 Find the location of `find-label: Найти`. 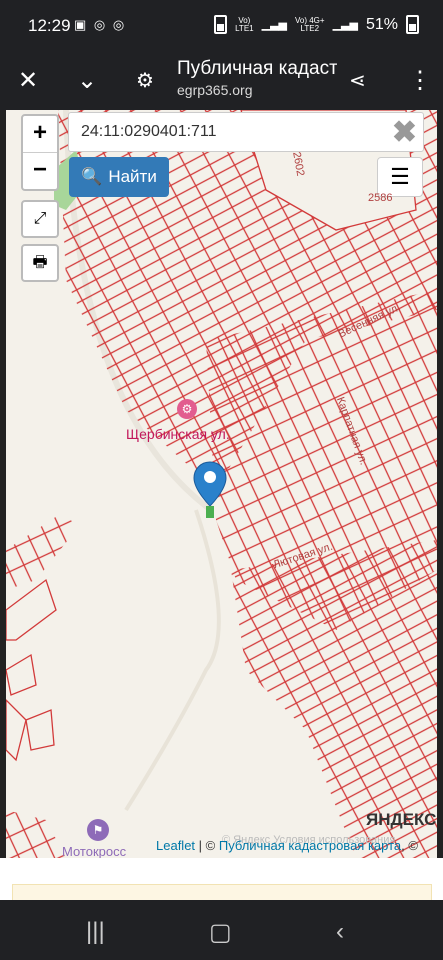

find-label: Найти is located at coordinates (132, 176).